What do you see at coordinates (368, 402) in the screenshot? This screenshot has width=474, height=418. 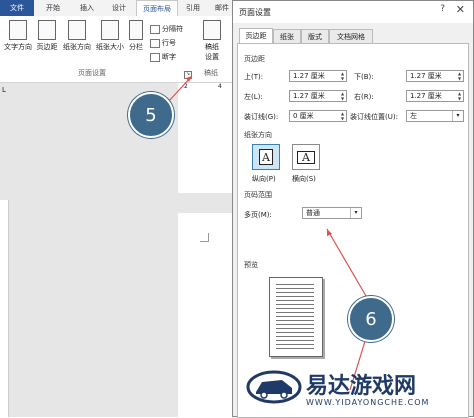 I see `watermark-url: WWW.YIDAYONGCHE.COM` at bounding box center [368, 402].